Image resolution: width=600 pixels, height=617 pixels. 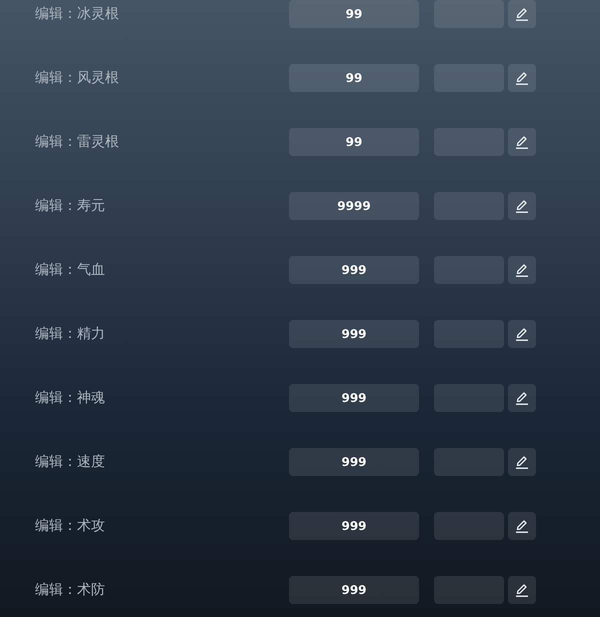 What do you see at coordinates (70, 334) in the screenshot?
I see `field-label: 编辑：精力` at bounding box center [70, 334].